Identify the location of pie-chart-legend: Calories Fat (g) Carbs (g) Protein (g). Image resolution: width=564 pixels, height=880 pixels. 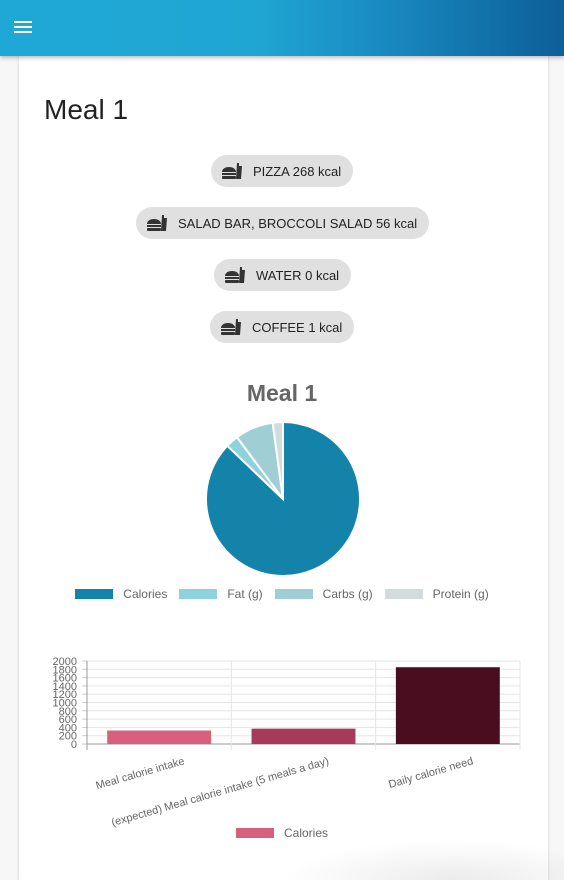
(282, 594).